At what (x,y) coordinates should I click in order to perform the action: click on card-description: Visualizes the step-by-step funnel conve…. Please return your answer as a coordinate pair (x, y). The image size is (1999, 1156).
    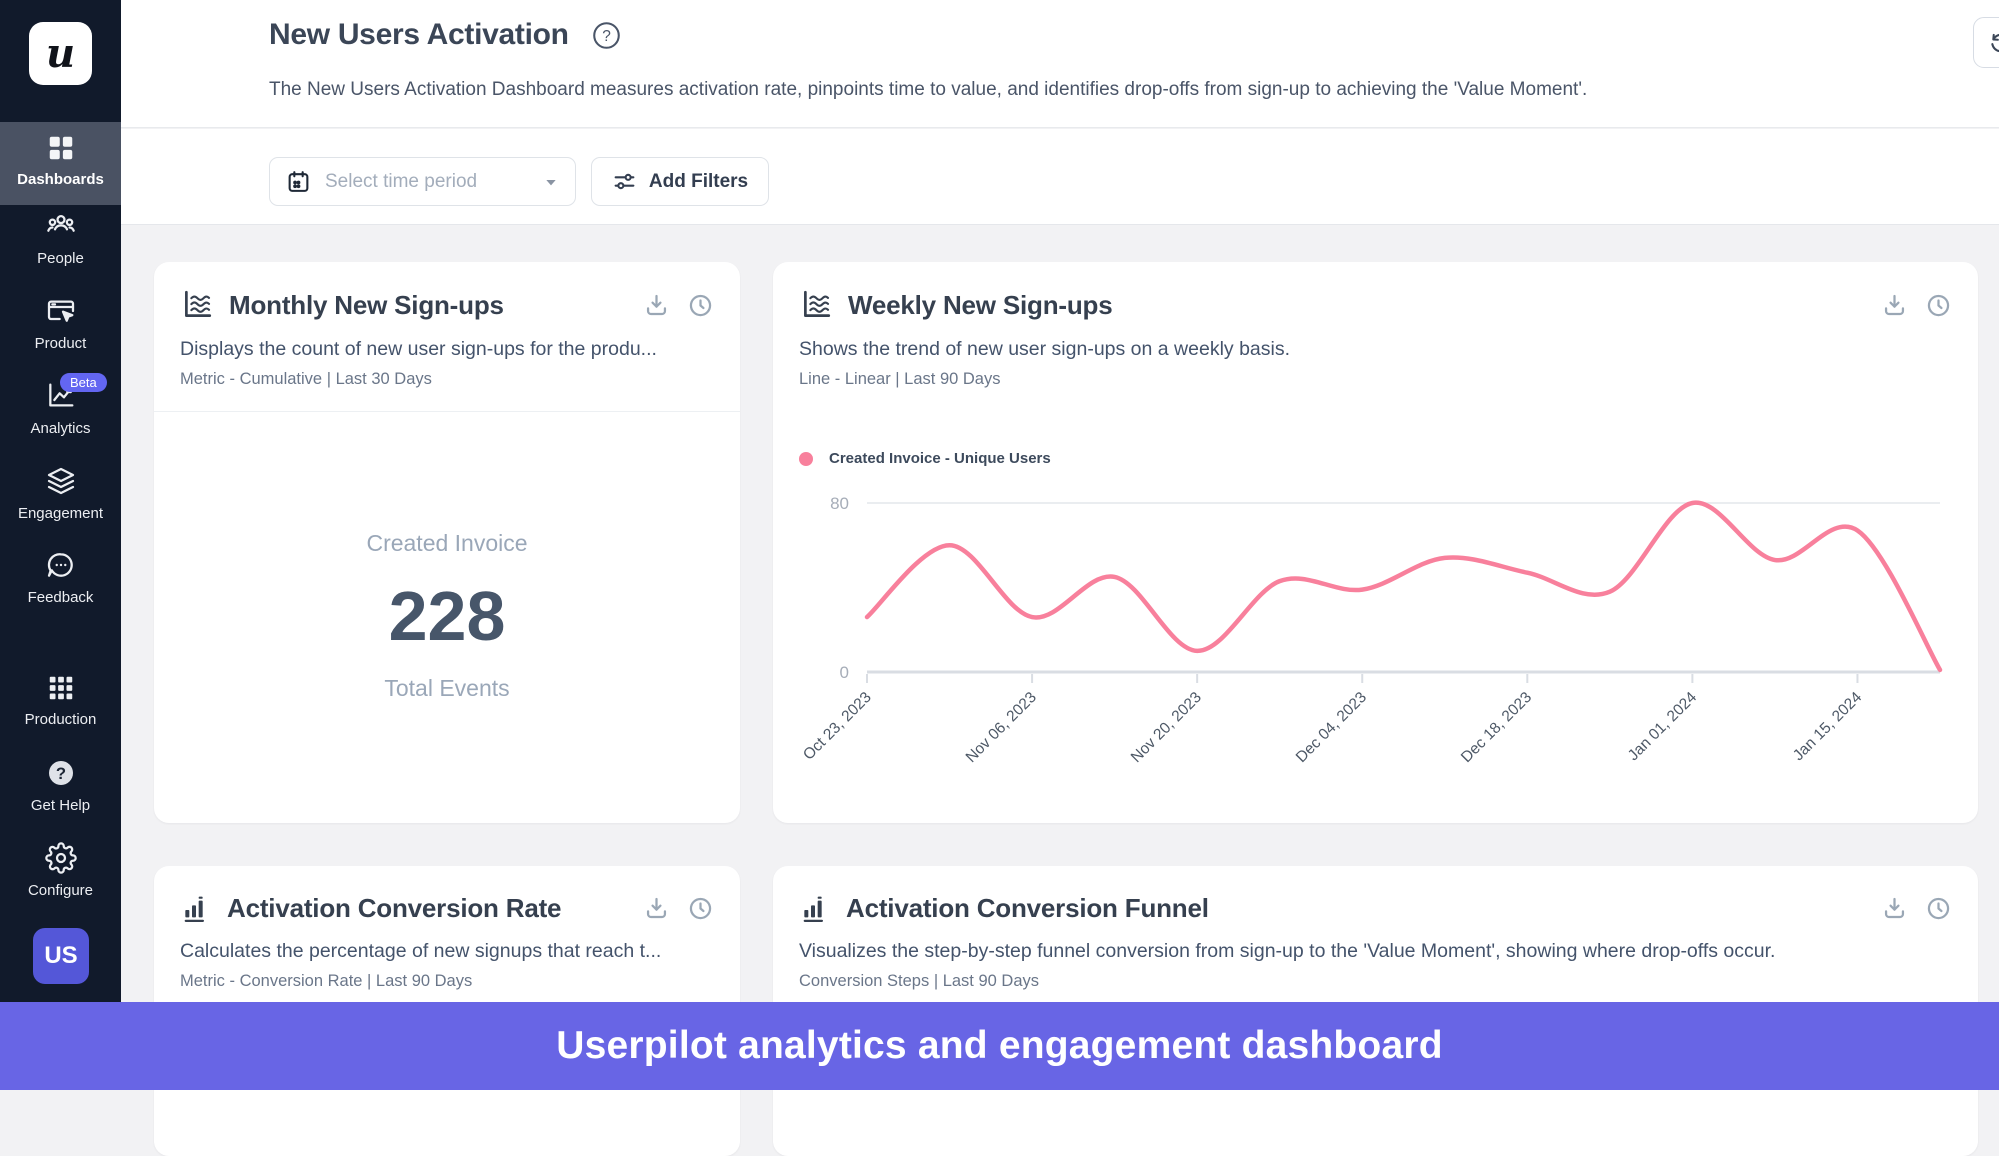
    Looking at the image, I should click on (1375, 943).